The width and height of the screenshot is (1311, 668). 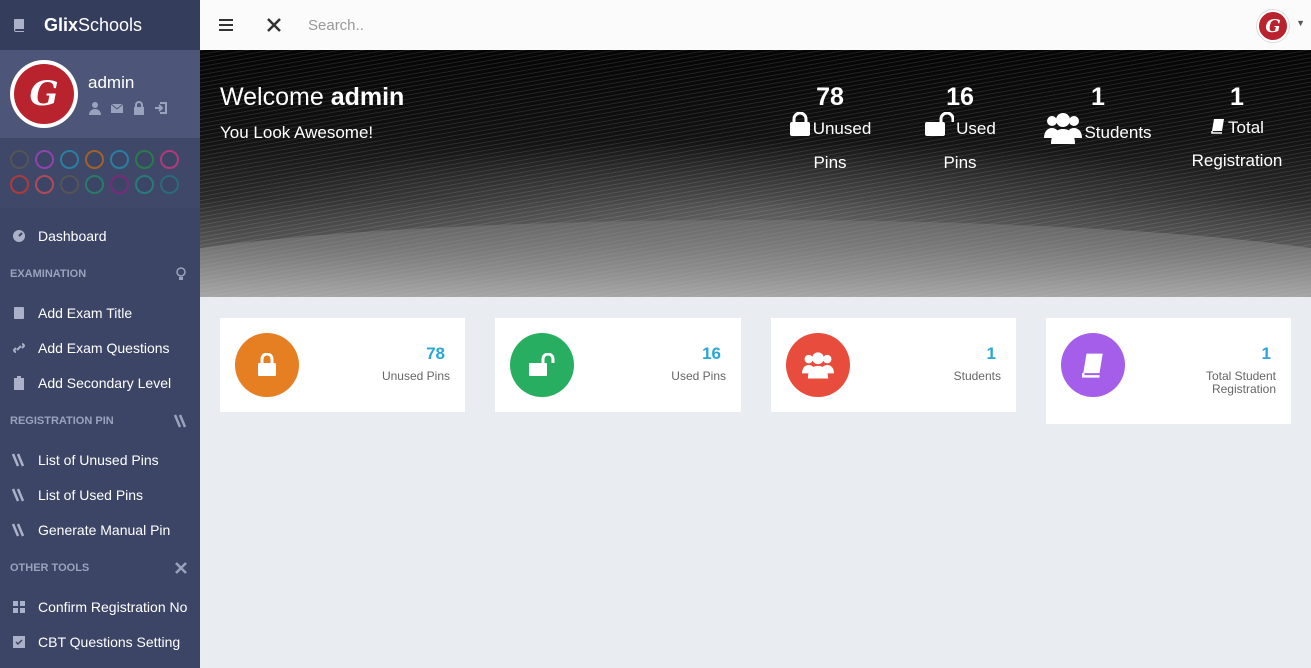 I want to click on hero-stat-students: 1 Students, so click(x=1098, y=118).